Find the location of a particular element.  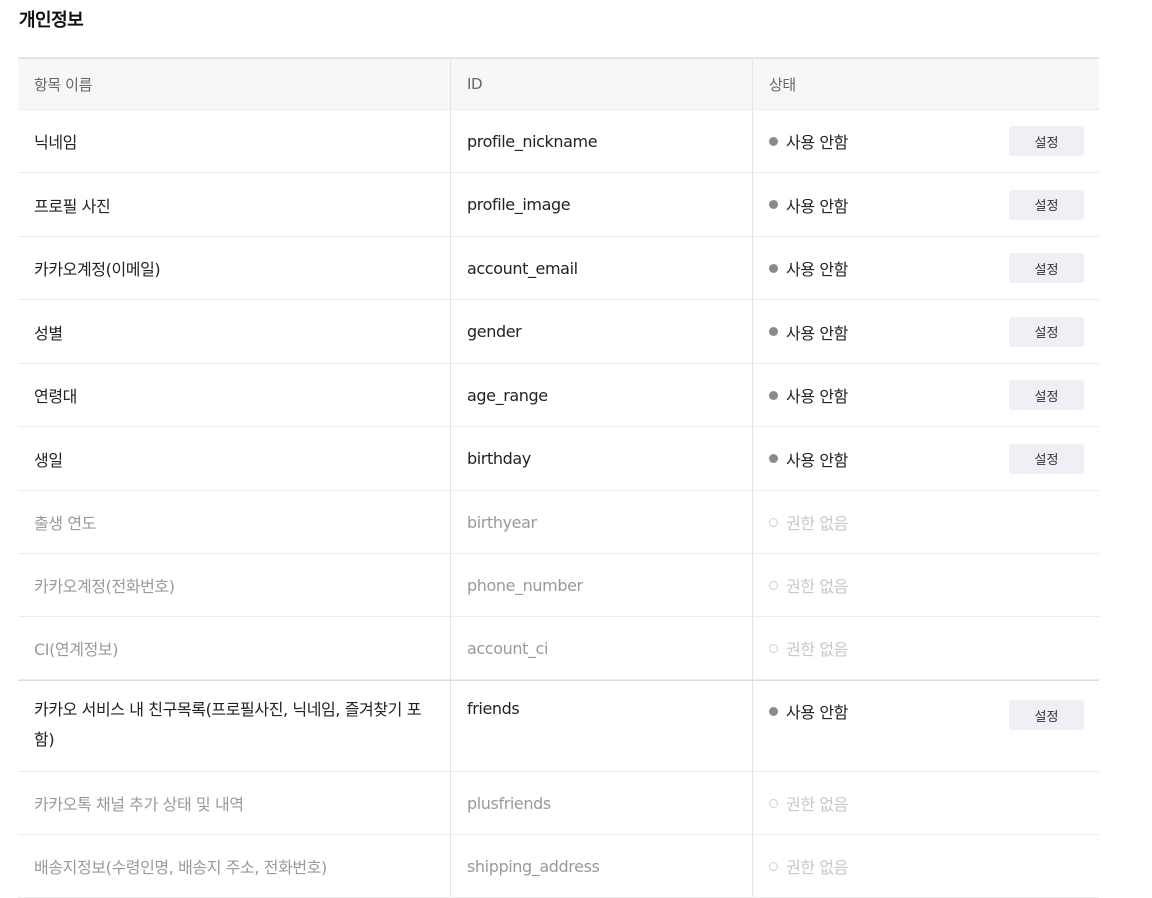

table-row: 닉네임 profile_nickname 사용 안함 설정 is located at coordinates (558, 141).